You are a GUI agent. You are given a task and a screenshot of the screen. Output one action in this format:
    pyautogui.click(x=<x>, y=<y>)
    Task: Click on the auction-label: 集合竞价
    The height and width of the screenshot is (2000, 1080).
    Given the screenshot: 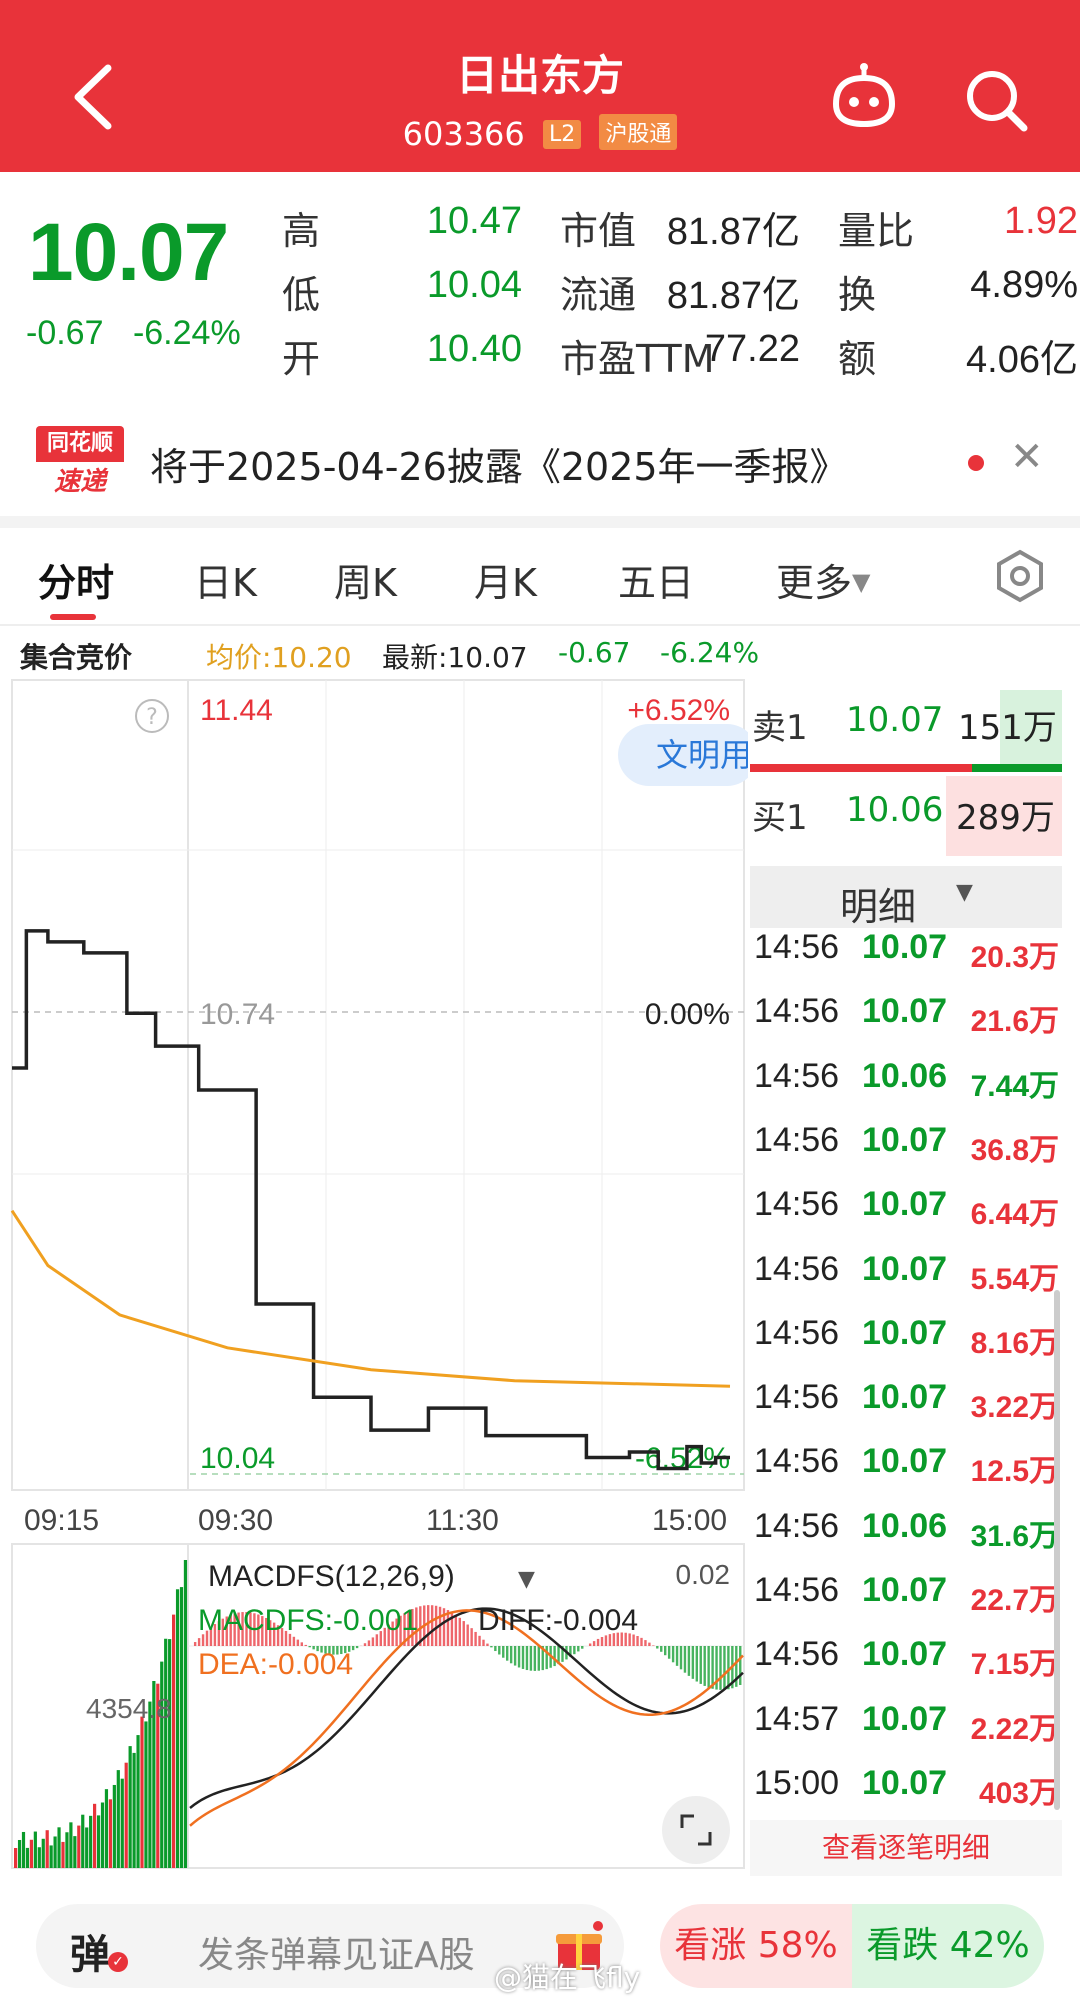 What is the action you would take?
    pyautogui.click(x=76, y=656)
    